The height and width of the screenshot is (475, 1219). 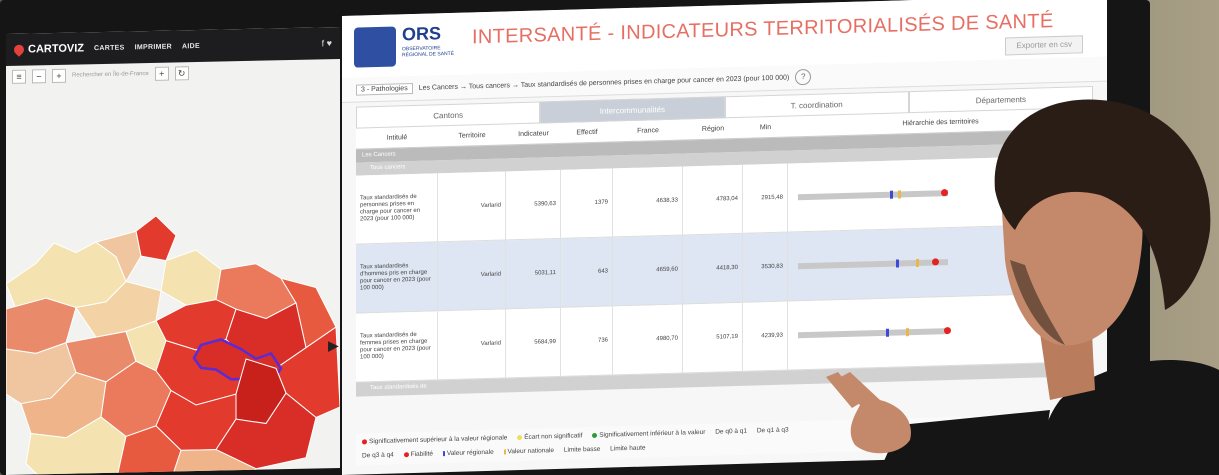 I want to click on col-france: France, so click(x=648, y=130).